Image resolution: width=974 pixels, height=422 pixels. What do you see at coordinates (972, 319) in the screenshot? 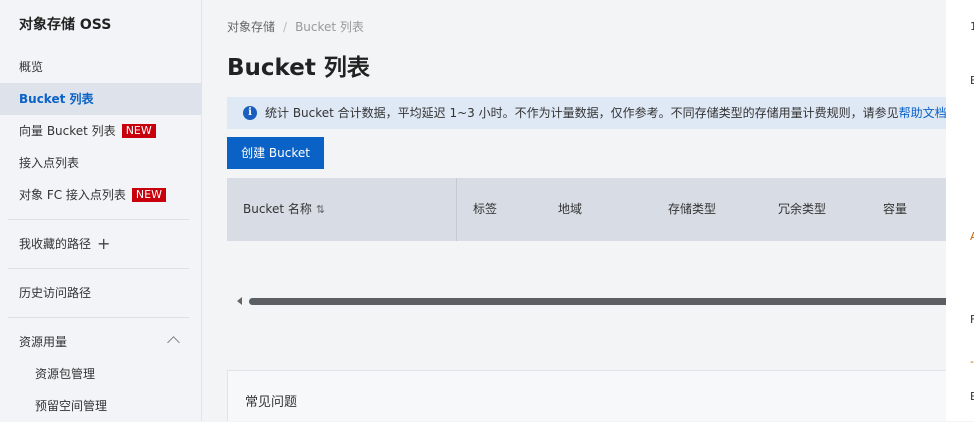
I see `right-strip-char: F` at bounding box center [972, 319].